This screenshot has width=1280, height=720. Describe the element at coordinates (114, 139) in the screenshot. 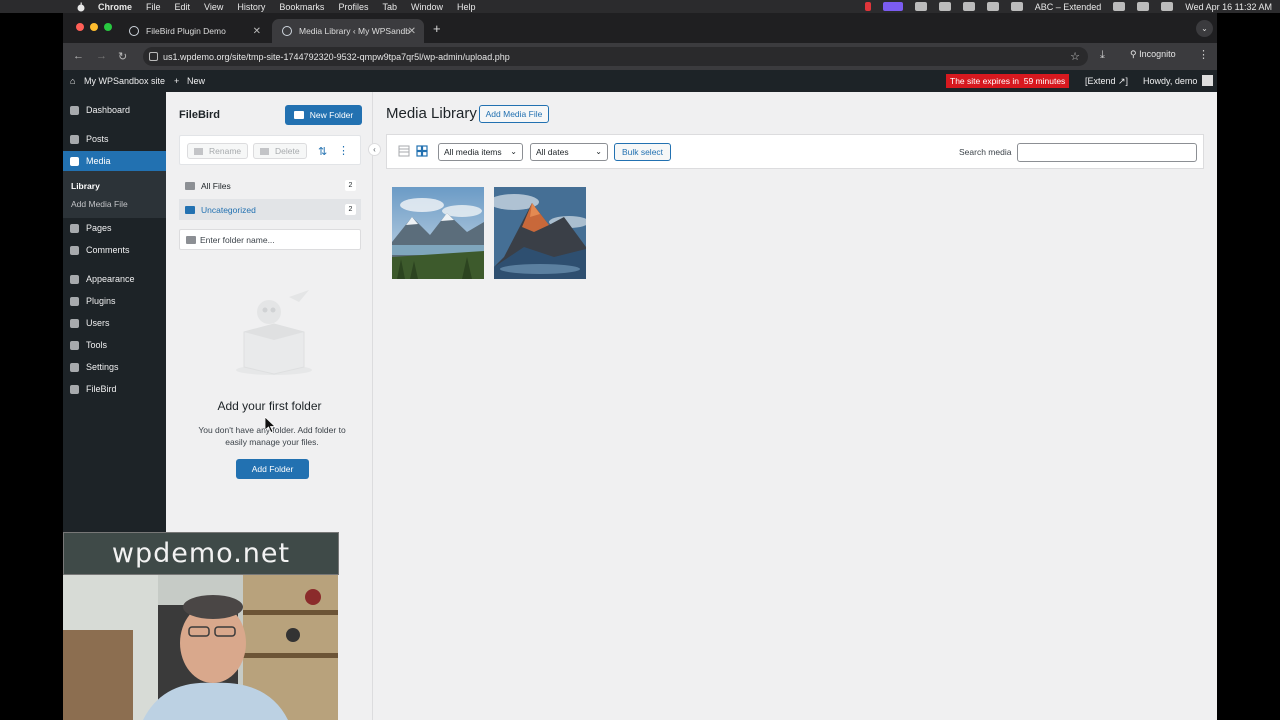

I see `sidebar-item-posts: Posts` at that location.